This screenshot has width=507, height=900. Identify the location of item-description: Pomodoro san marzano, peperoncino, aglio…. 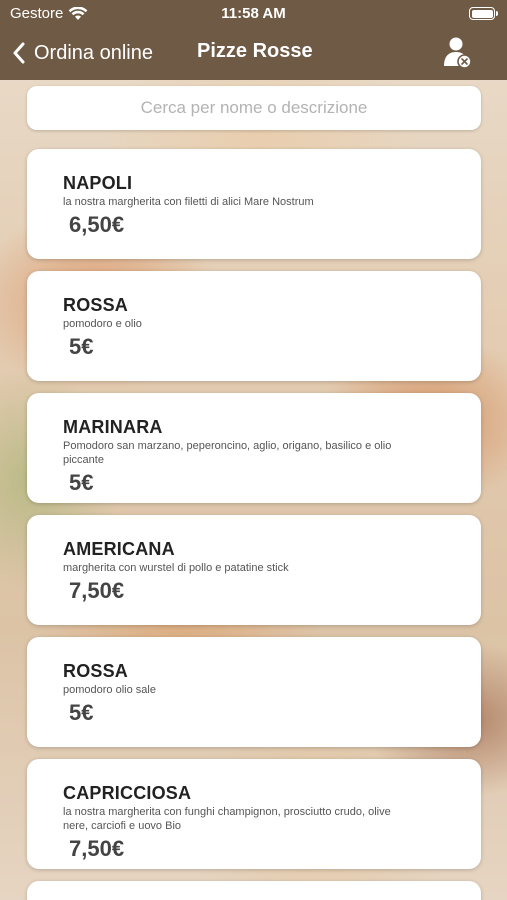
(227, 453).